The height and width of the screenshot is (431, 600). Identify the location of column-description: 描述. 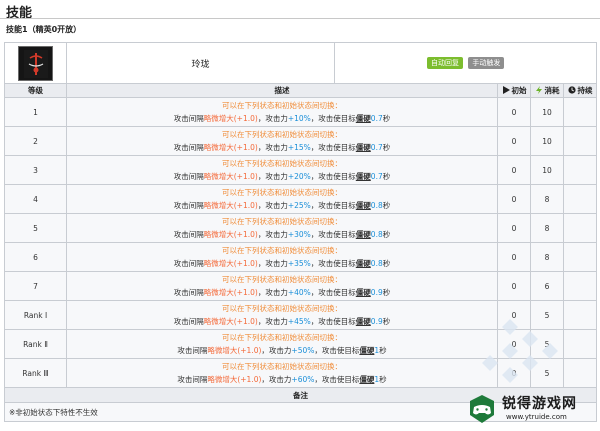
(282, 90).